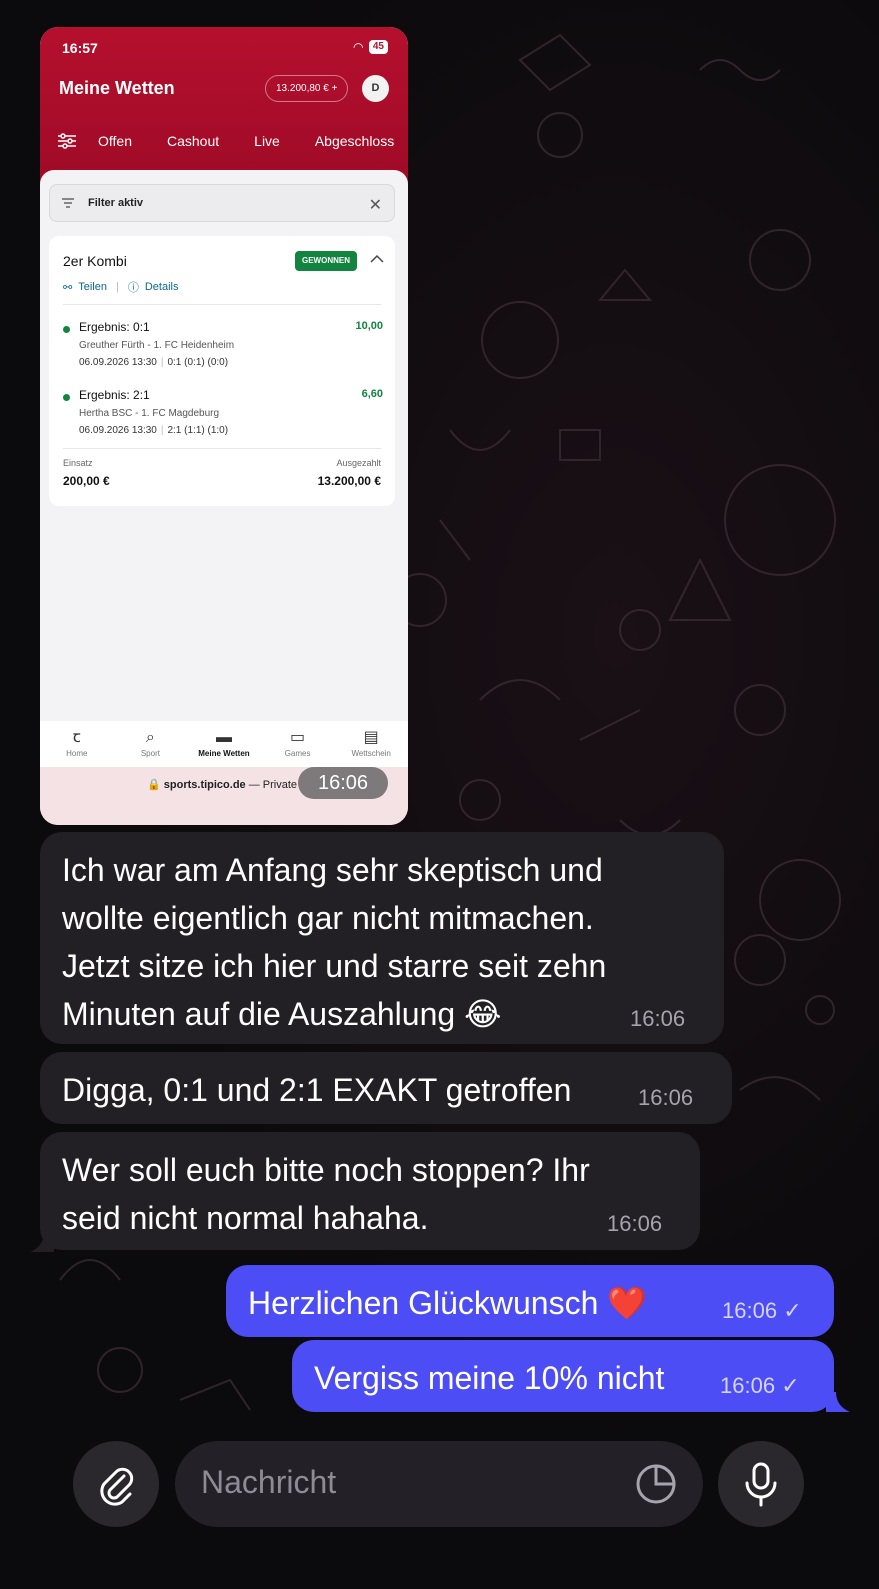  Describe the element at coordinates (80, 48) in the screenshot. I see `status-time: 16:57` at that location.